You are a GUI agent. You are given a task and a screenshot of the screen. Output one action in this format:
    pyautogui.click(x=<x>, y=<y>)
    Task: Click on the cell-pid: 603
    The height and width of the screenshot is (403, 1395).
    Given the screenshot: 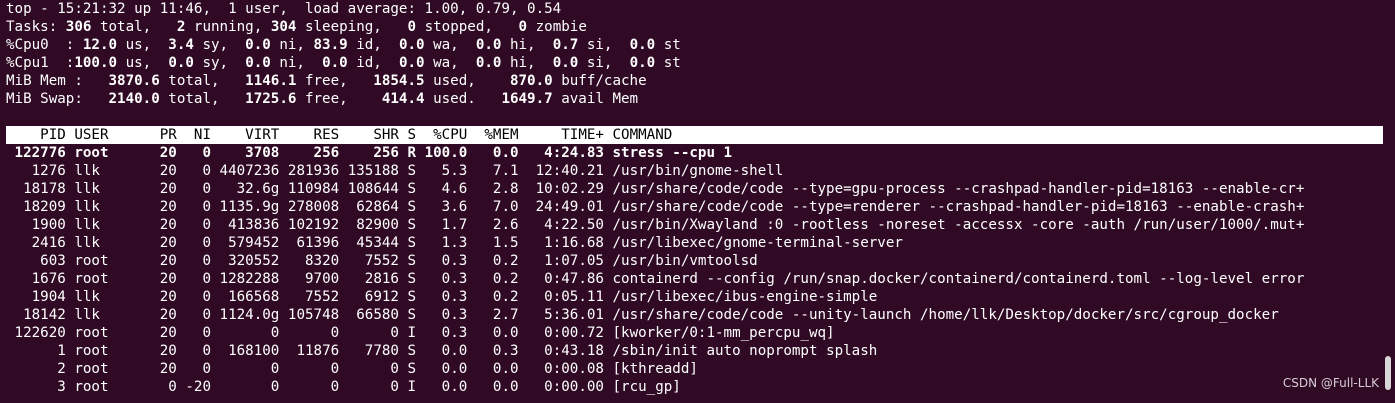 What is the action you would take?
    pyautogui.click(x=36, y=261)
    